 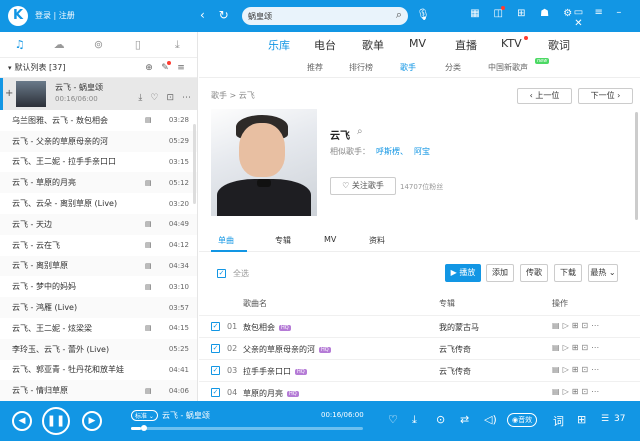 What do you see at coordinates (440, 419) in the screenshot?
I see `share-icon: ⊙` at bounding box center [440, 419].